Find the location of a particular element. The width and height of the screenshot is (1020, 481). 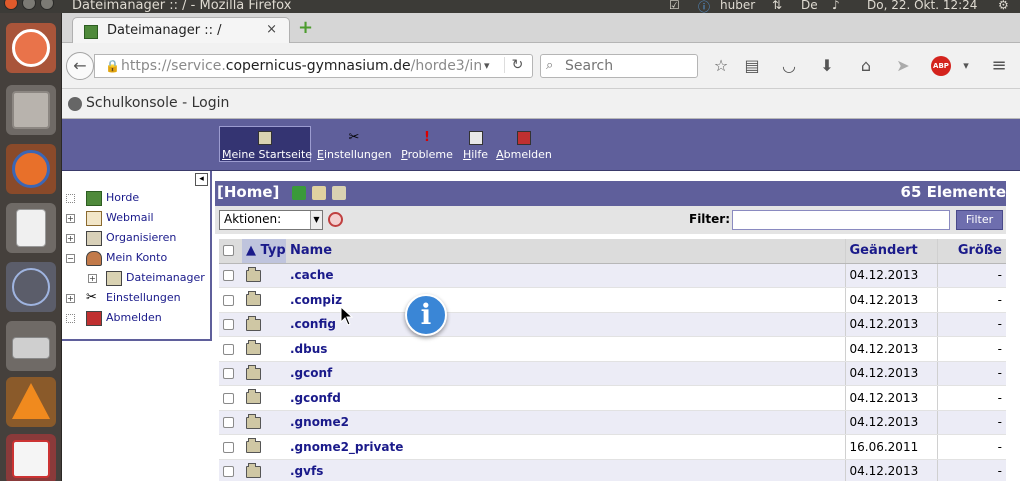

column-changed: Geändert is located at coordinates (890, 251).